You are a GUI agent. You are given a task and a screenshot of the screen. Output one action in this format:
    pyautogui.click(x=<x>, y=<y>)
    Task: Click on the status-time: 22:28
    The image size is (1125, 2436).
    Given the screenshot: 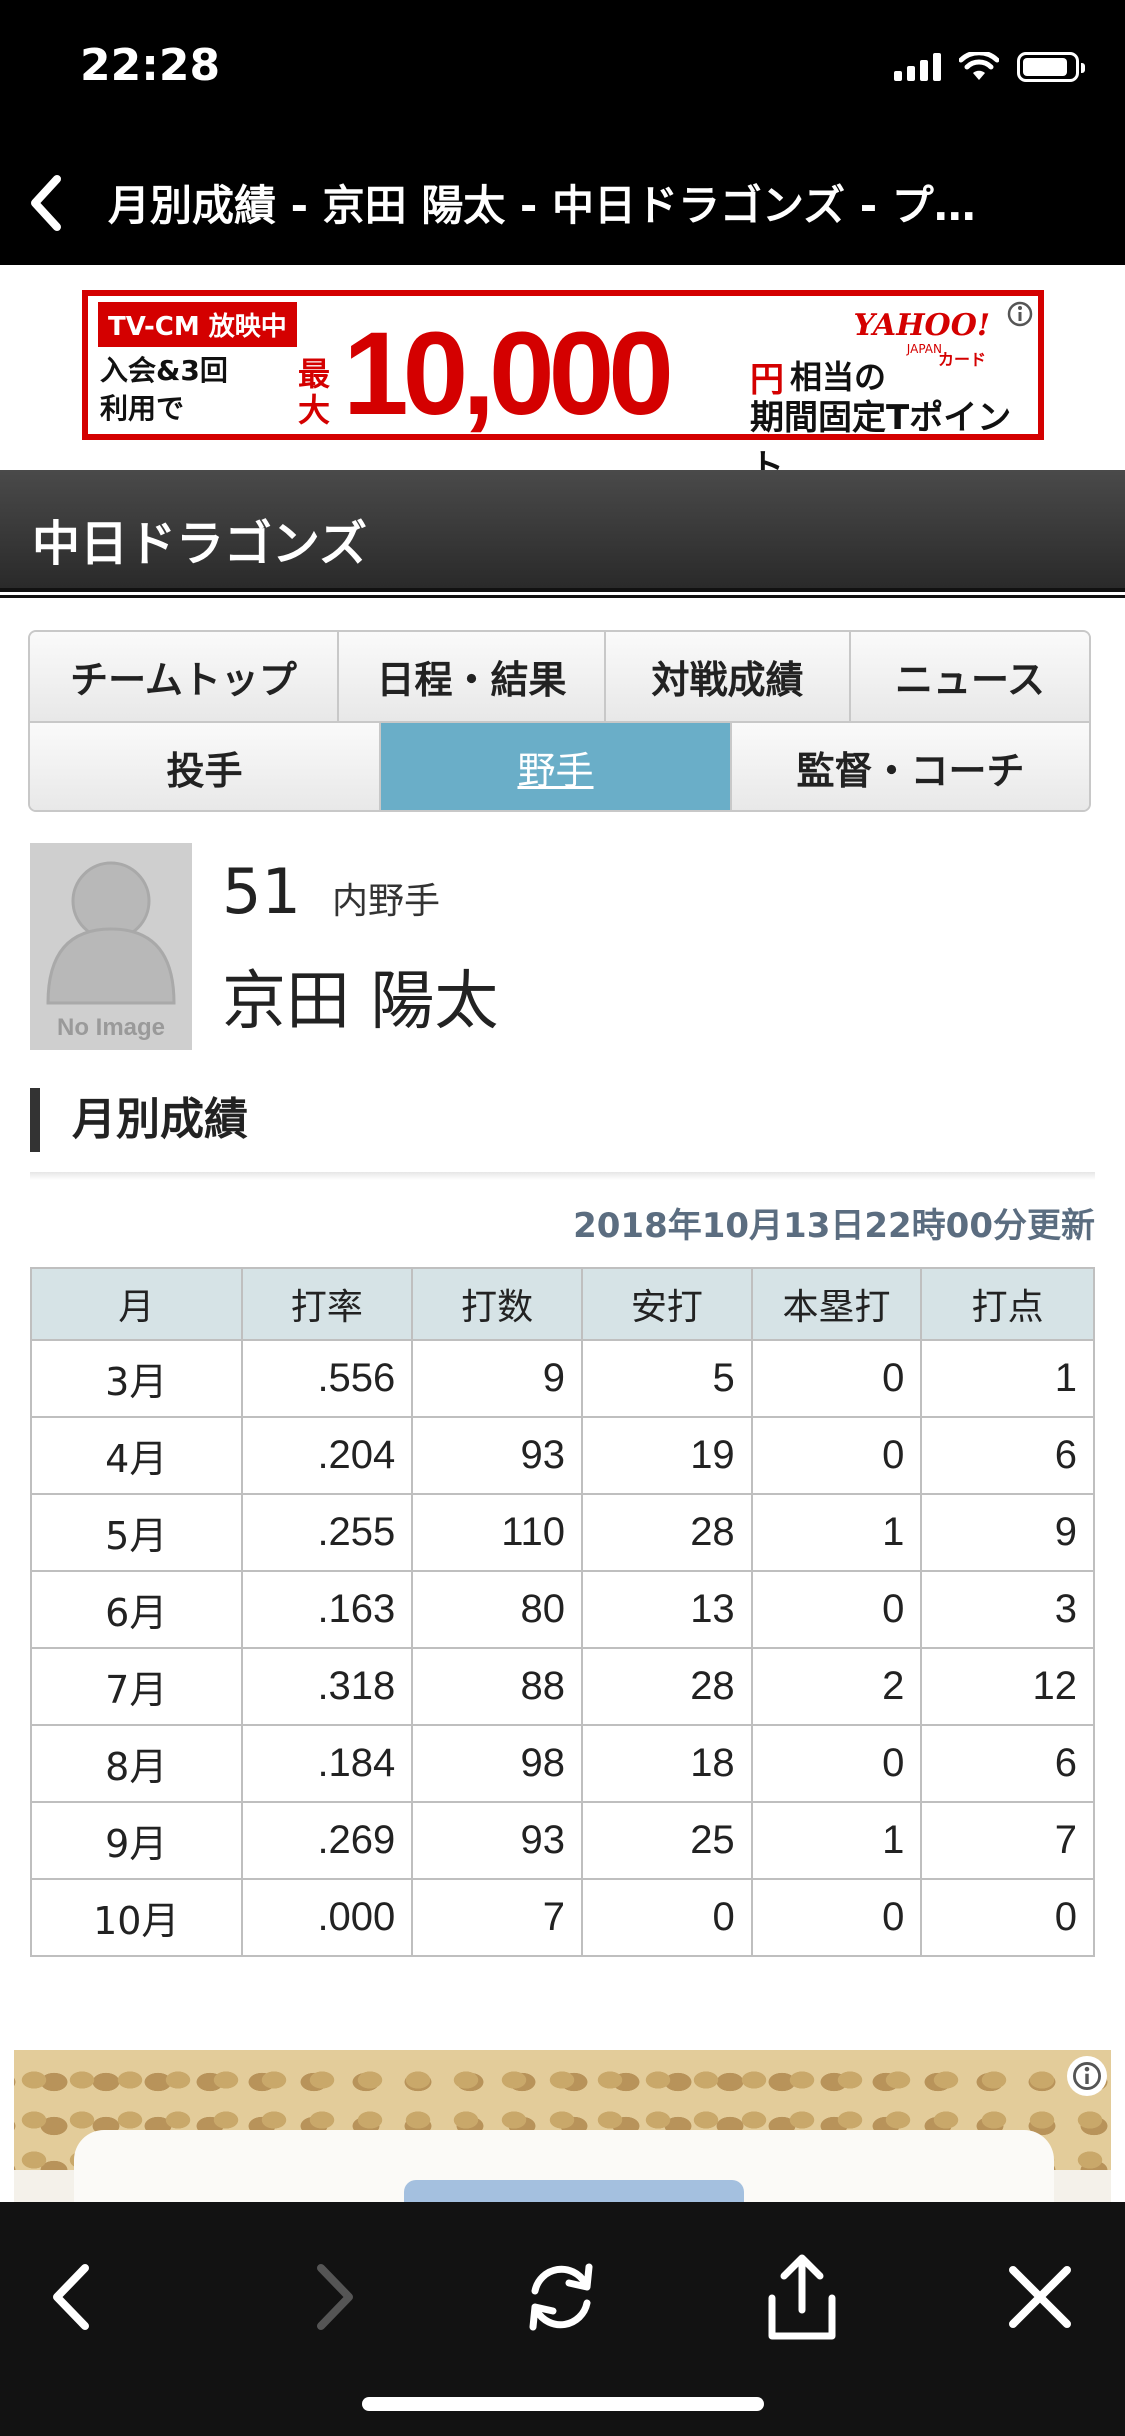 What is the action you would take?
    pyautogui.click(x=150, y=65)
    